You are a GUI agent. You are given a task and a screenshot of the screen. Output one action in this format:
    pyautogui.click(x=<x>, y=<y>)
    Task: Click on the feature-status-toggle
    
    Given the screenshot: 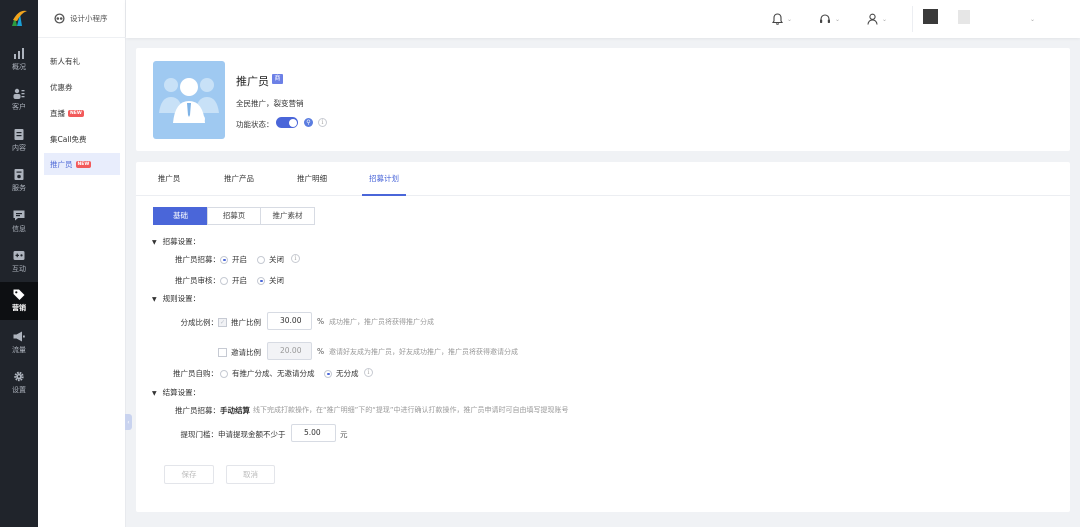 What is the action you would take?
    pyautogui.click(x=287, y=122)
    